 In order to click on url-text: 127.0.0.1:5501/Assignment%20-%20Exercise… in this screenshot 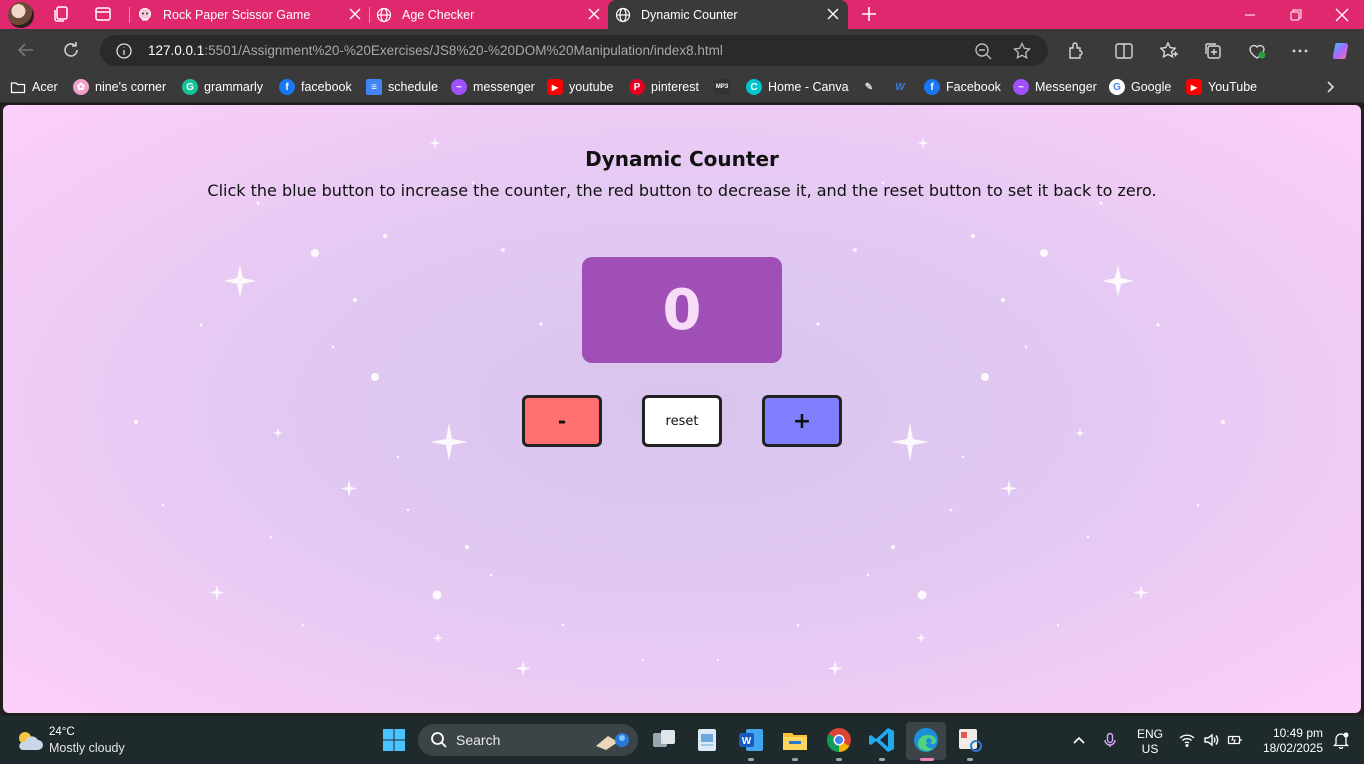, I will do `click(435, 50)`.